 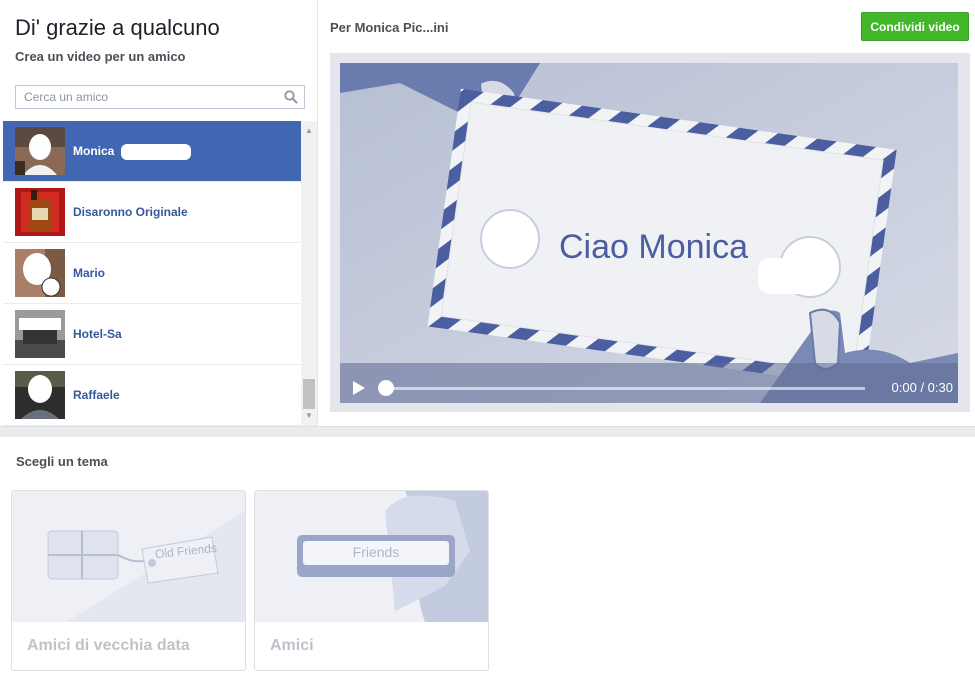 I want to click on friend-item-monica: Monica, so click(x=152, y=151).